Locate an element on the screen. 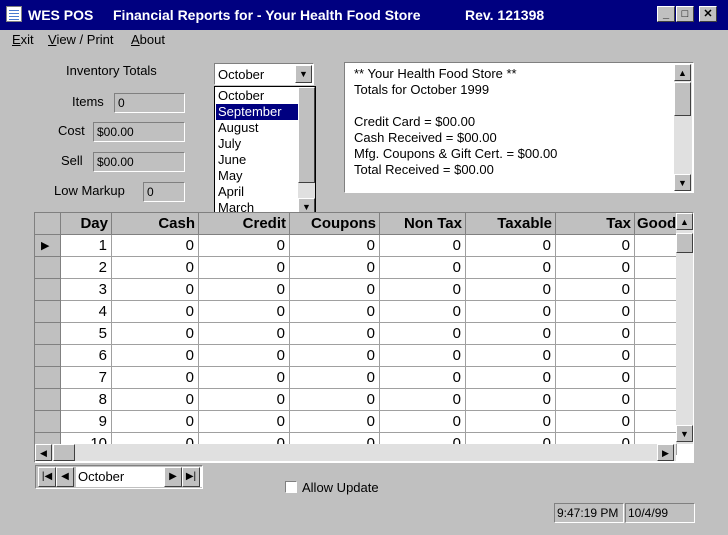 This screenshot has width=728, height=535. next-record-button: ▶ is located at coordinates (173, 477).